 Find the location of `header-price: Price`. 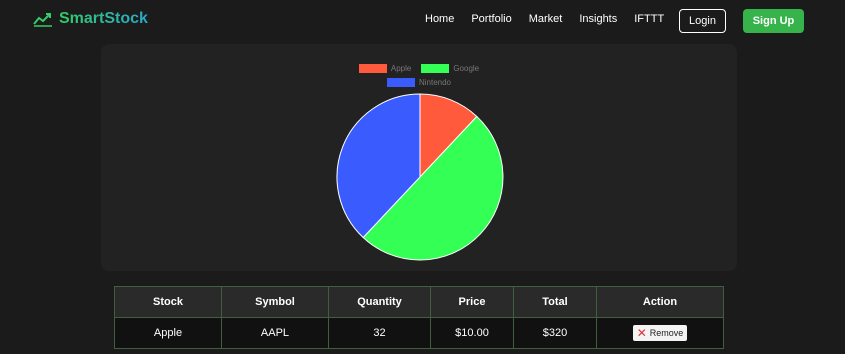

header-price: Price is located at coordinates (472, 302).